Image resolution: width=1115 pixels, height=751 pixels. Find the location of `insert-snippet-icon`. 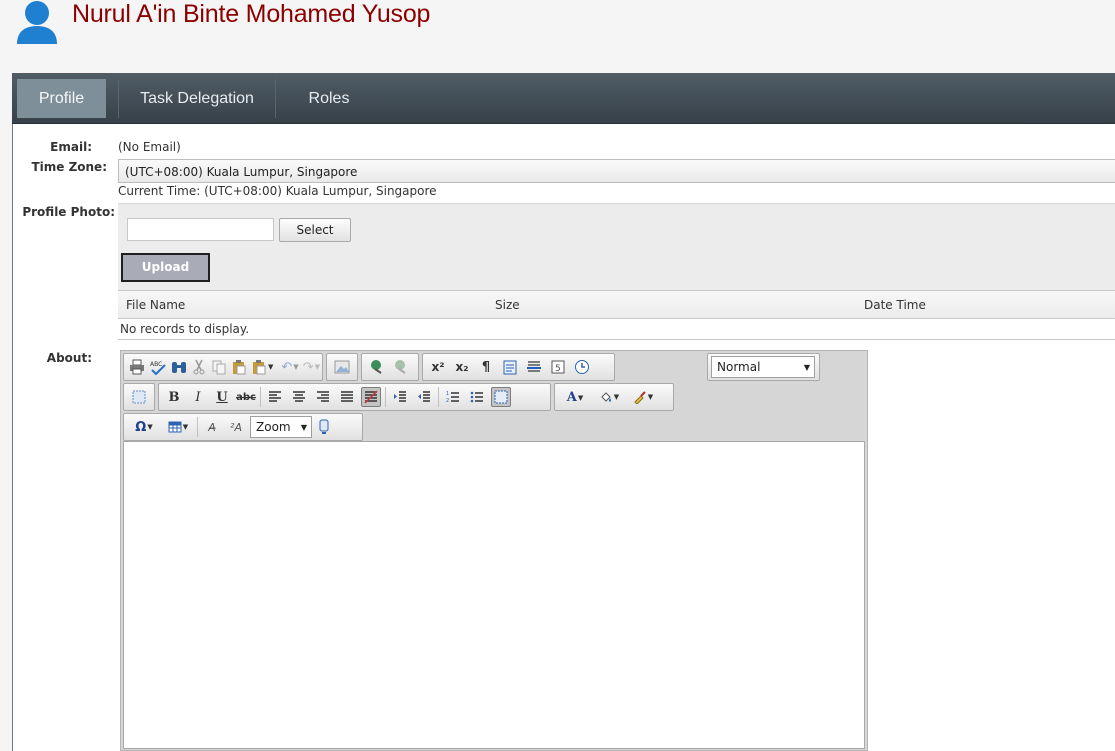

insert-snippet-icon is located at coordinates (510, 367).